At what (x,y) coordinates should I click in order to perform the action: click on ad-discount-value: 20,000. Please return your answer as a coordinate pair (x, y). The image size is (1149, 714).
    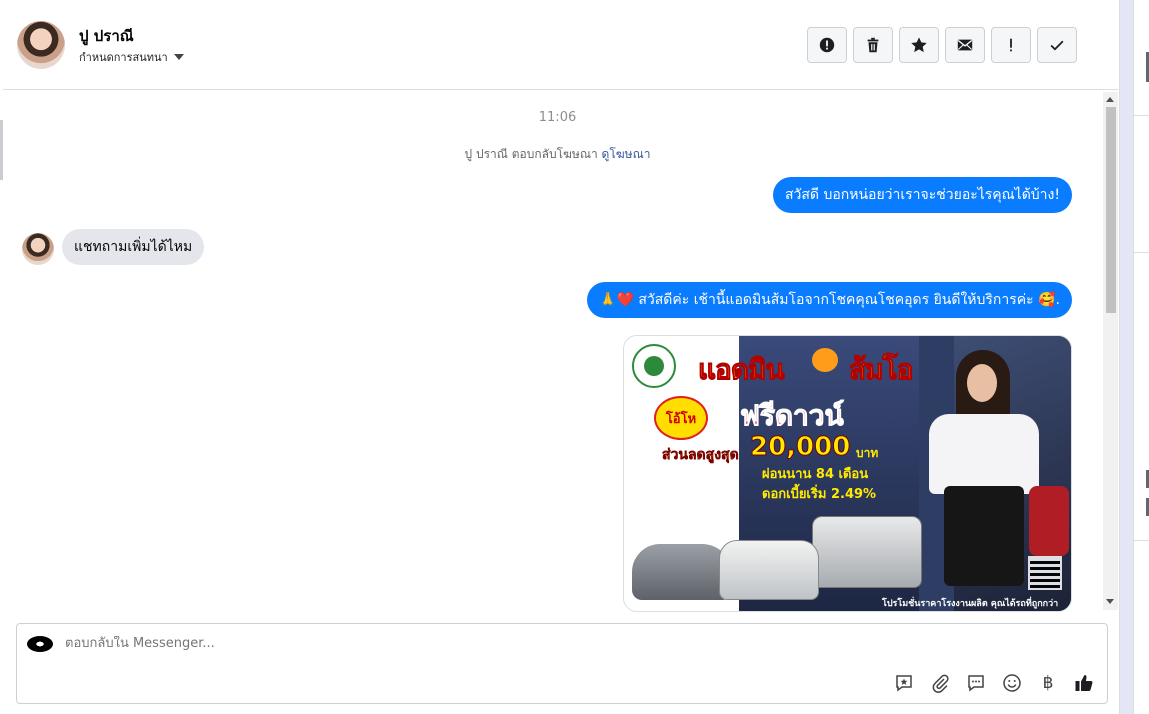
    Looking at the image, I should click on (800, 447).